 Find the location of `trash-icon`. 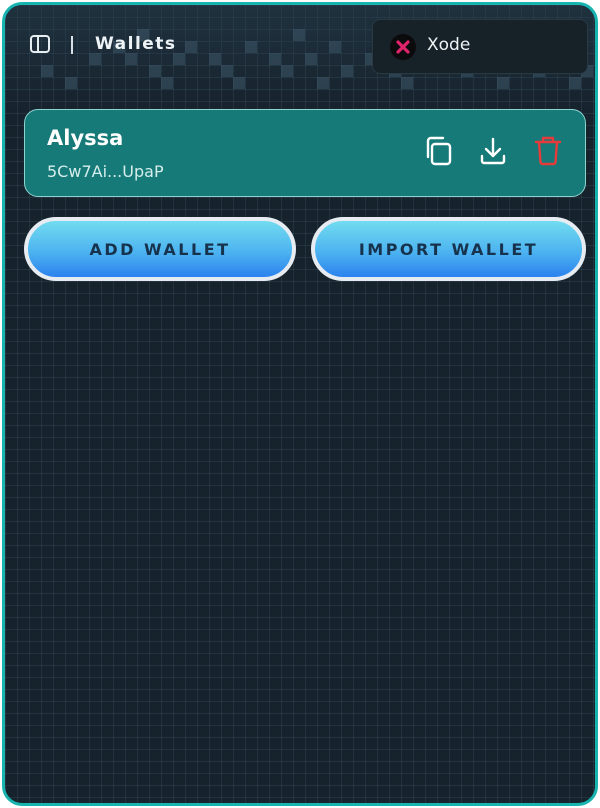

trash-icon is located at coordinates (548, 150).